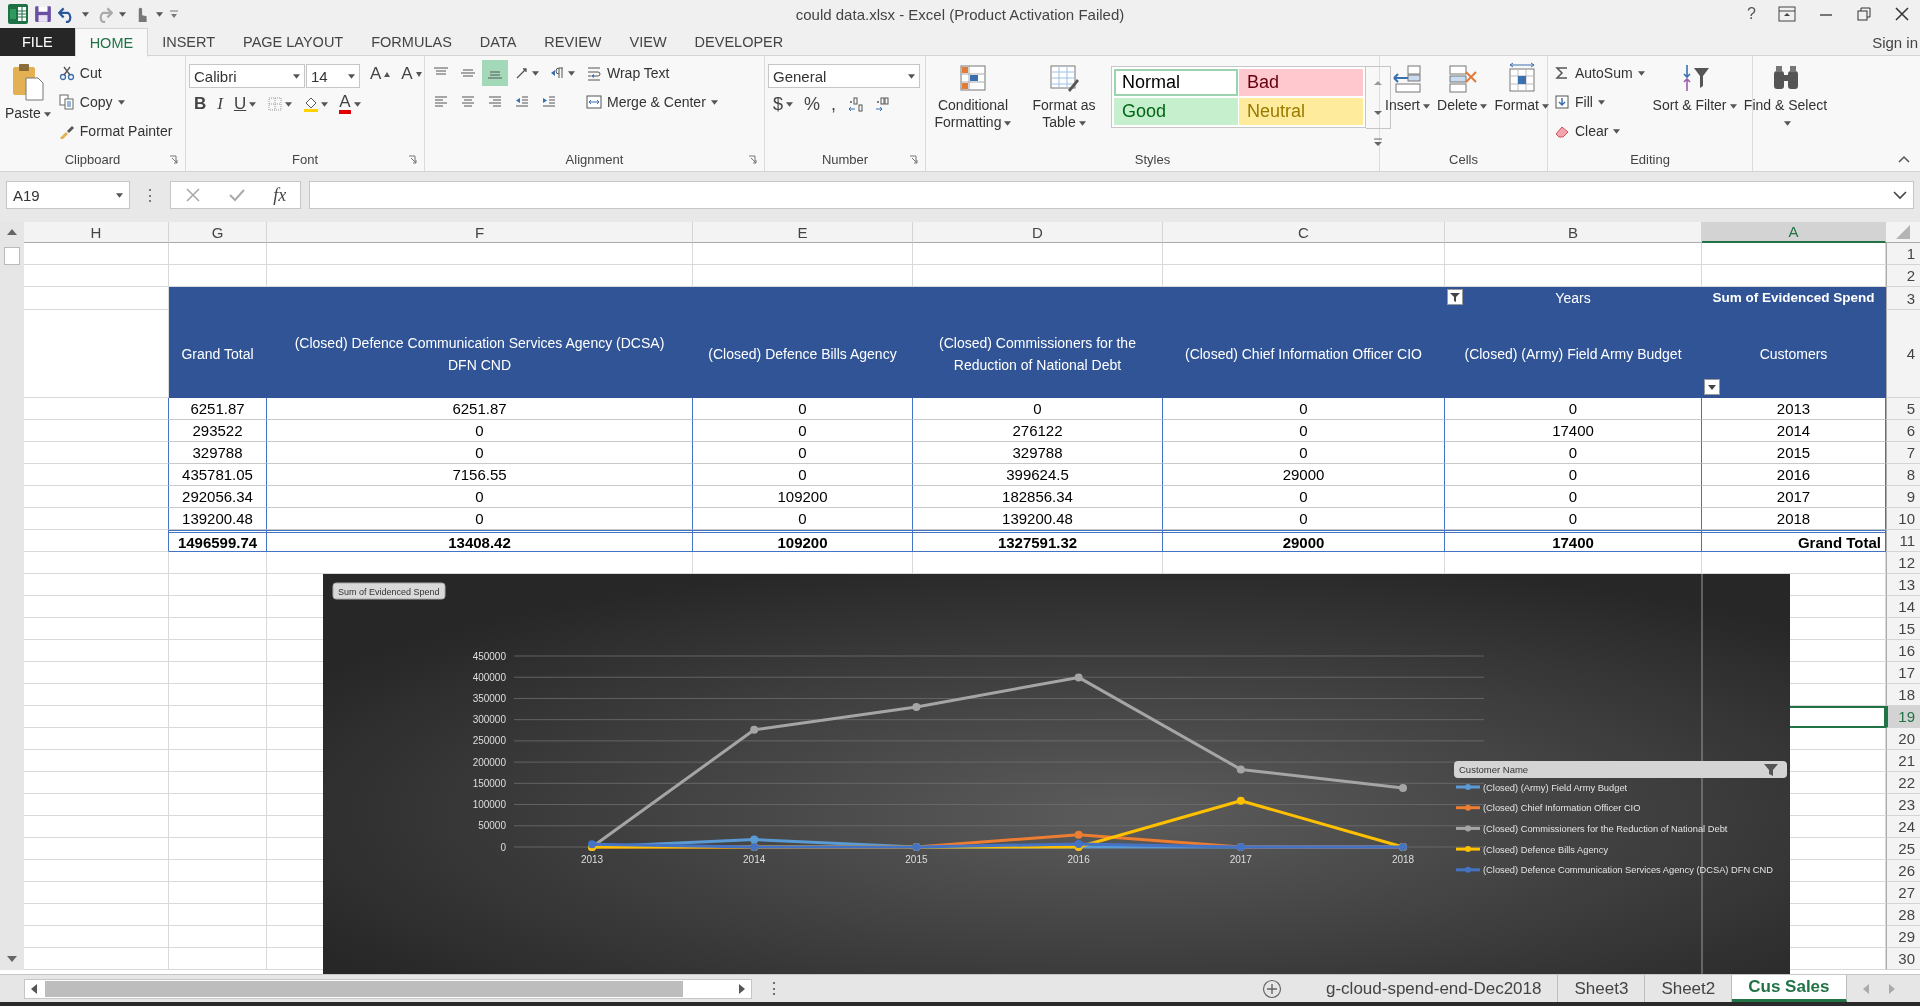 Image resolution: width=1920 pixels, height=1006 pixels. What do you see at coordinates (1903, 629) in the screenshot?
I see `row-header: 15` at bounding box center [1903, 629].